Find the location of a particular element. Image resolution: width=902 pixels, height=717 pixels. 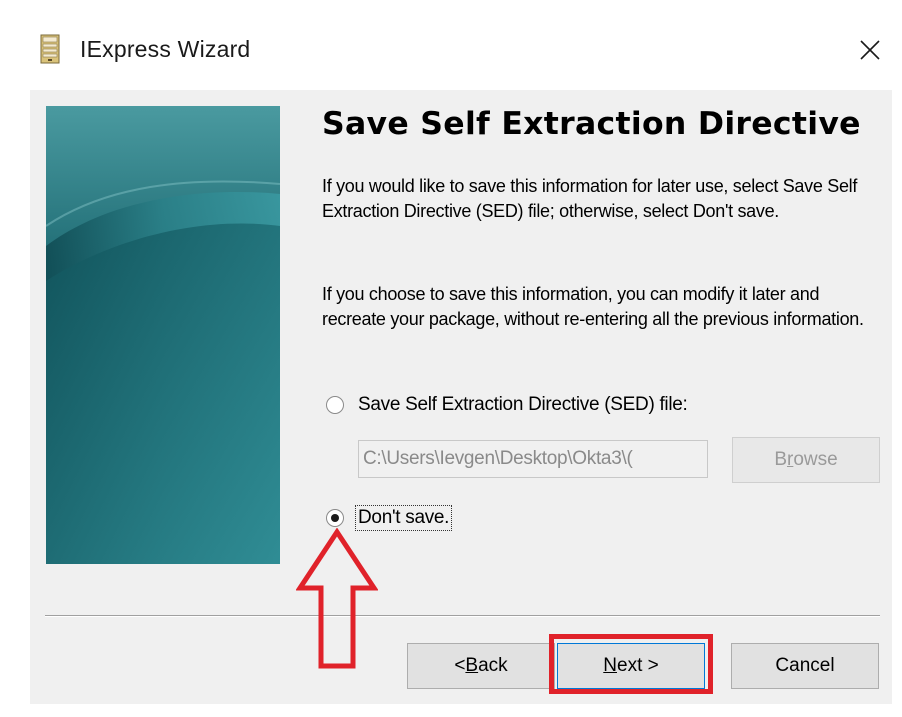

browse-label-post: owse is located at coordinates (815, 459).